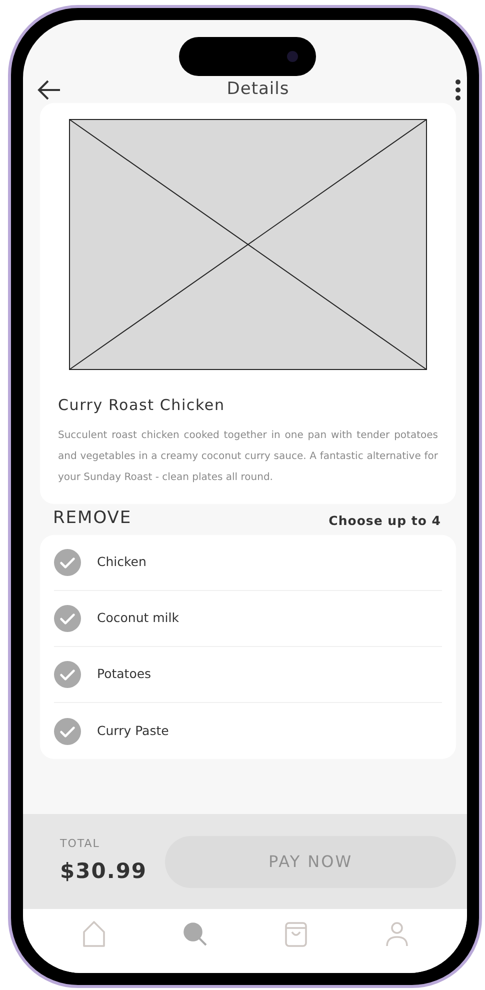 The height and width of the screenshot is (990, 485). What do you see at coordinates (138, 618) in the screenshot?
I see `ingredient-label: Coconut milk` at bounding box center [138, 618].